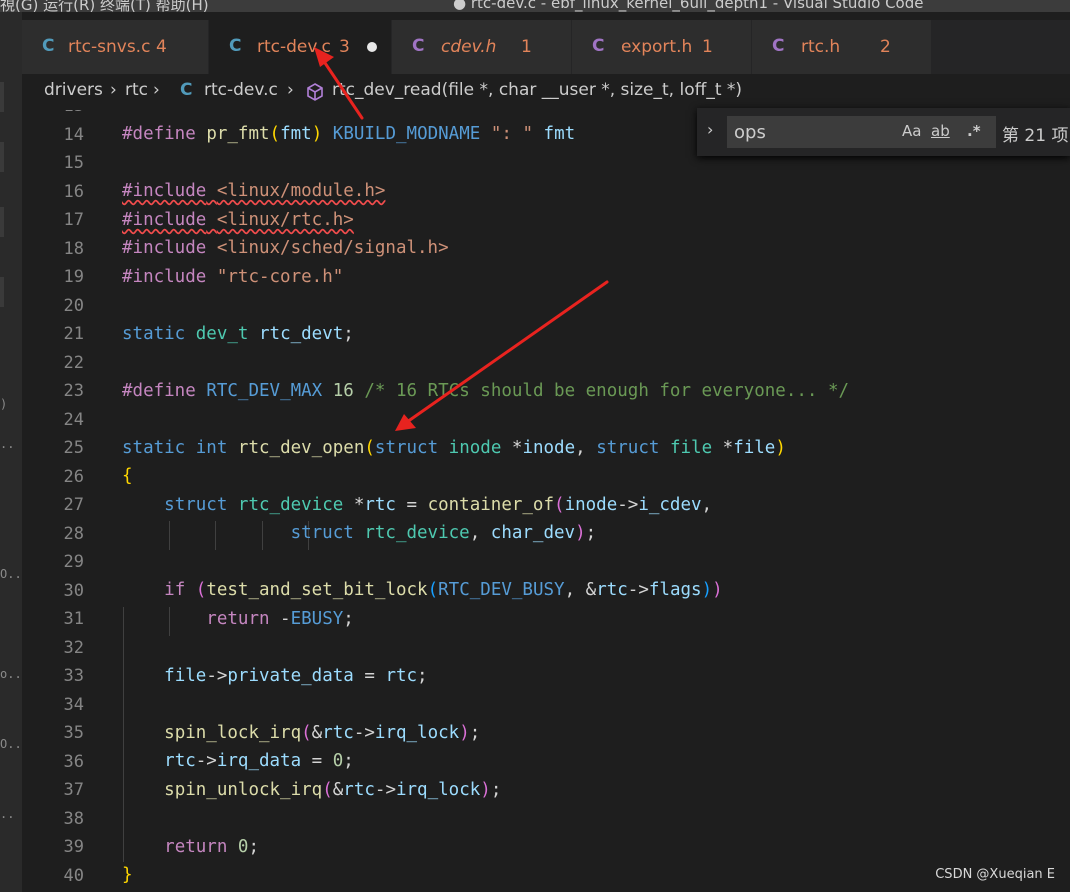  Describe the element at coordinates (324, 57) in the screenshot. I see `arrow-head` at that location.